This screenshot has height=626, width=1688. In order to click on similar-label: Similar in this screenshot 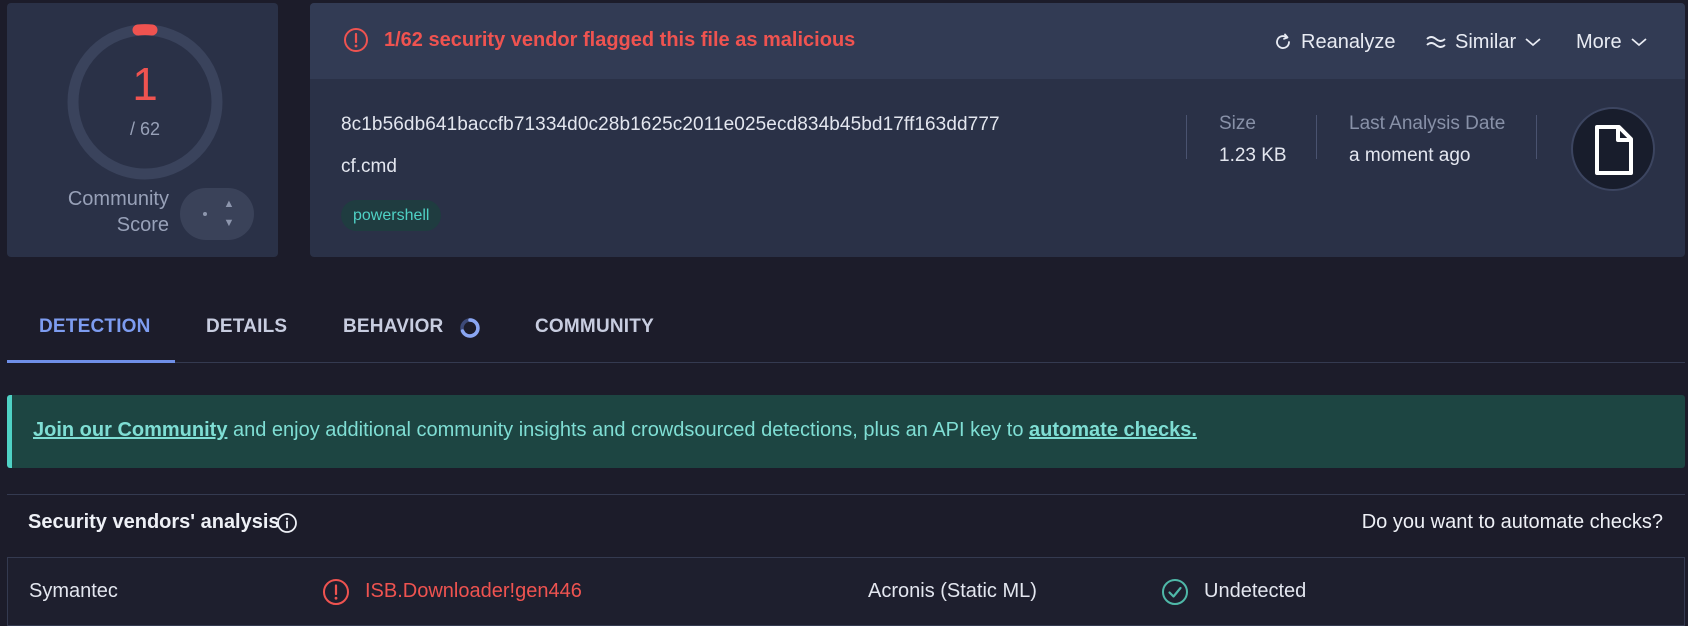, I will do `click(1485, 42)`.